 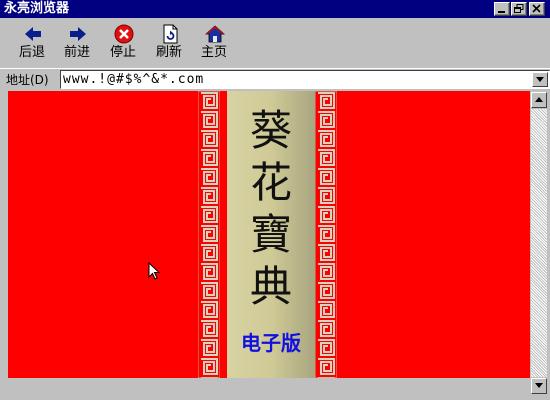 What do you see at coordinates (270, 182) in the screenshot?
I see `title-char-2: 花` at bounding box center [270, 182].